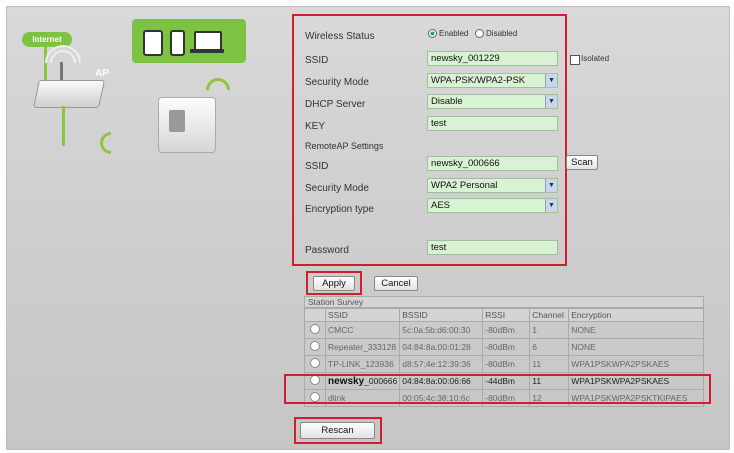 The height and width of the screenshot is (453, 734). Describe the element at coordinates (441, 364) in the screenshot. I see `bssid-cell: d8:57:4e:12:39:36` at that location.